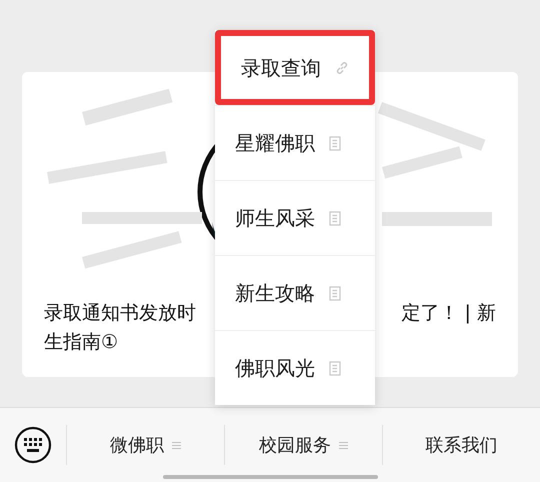  Describe the element at coordinates (81, 342) in the screenshot. I see `article-title: 生指南①` at that location.